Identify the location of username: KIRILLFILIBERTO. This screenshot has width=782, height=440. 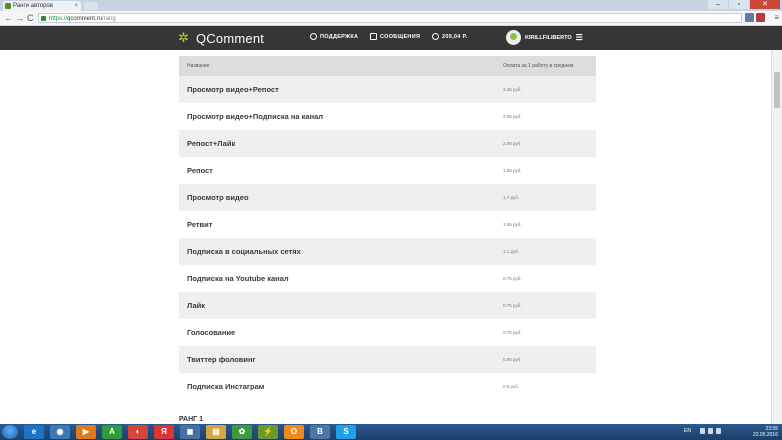
(548, 37).